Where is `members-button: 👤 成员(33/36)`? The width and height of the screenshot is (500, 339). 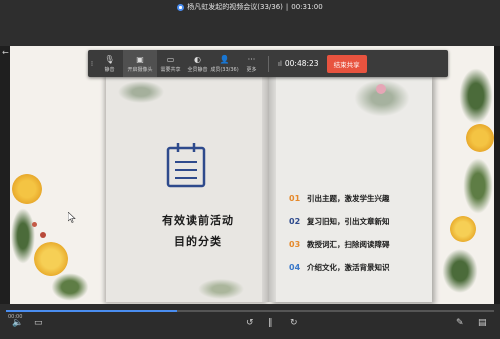
members-button: 👤 成员(33/36) is located at coordinates (224, 63).